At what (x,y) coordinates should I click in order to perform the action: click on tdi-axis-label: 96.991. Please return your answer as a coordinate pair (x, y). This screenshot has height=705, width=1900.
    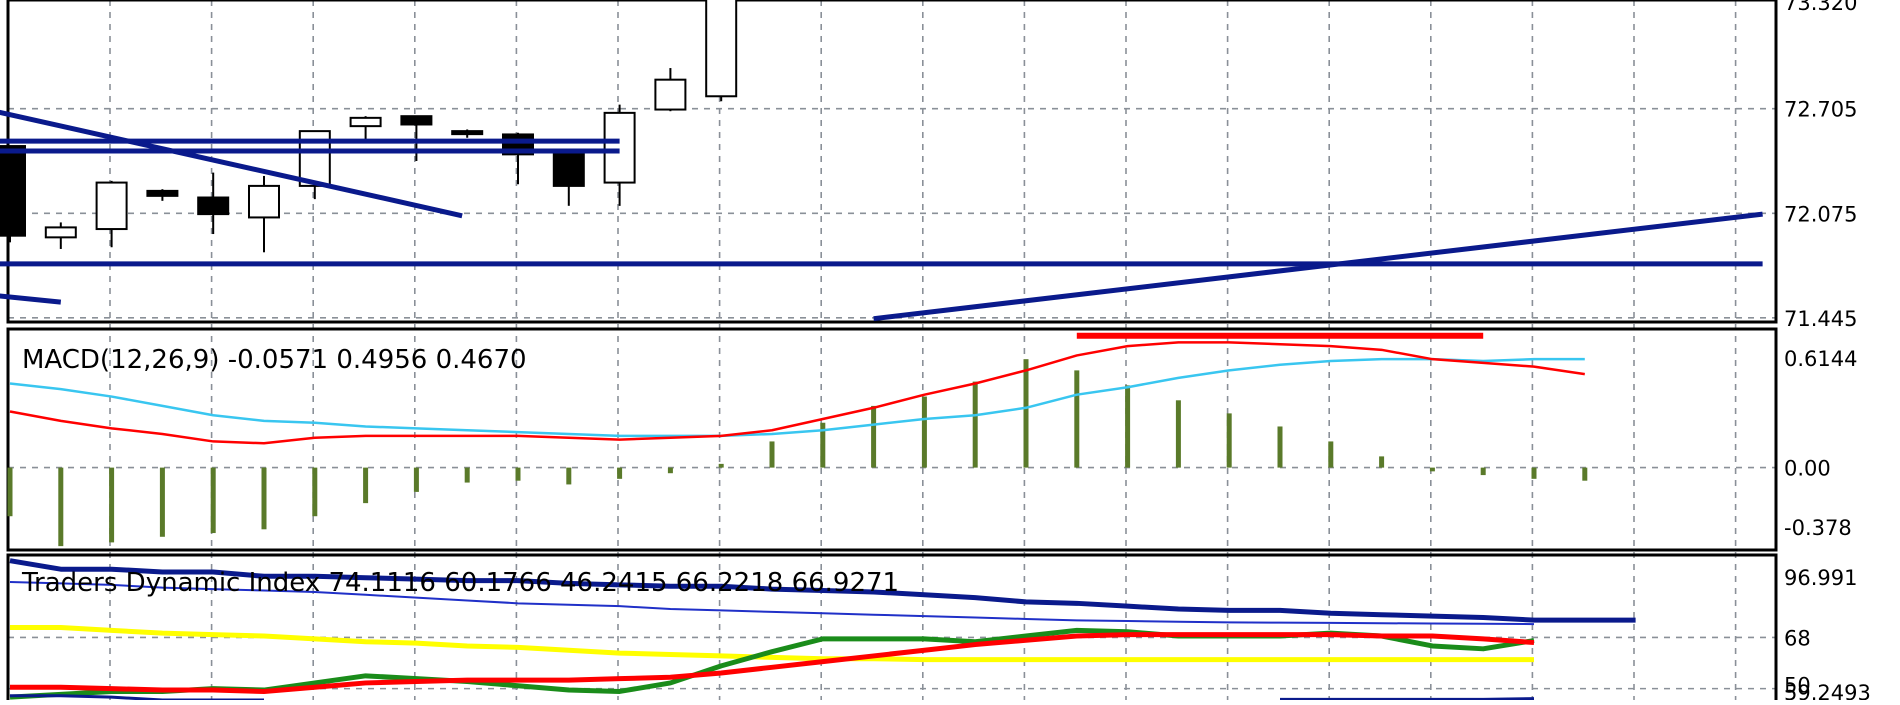
    Looking at the image, I should click on (1820, 578).